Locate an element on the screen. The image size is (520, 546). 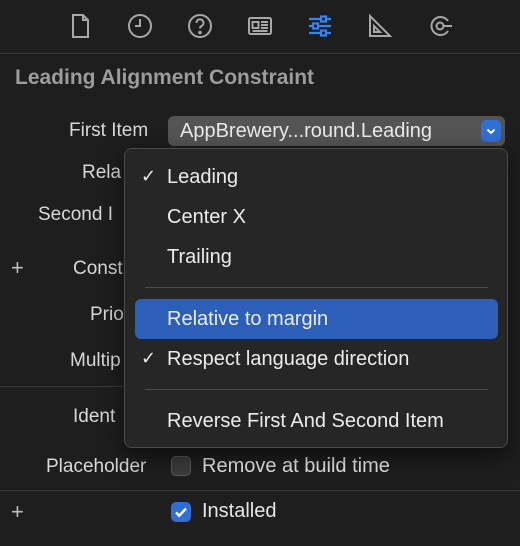
menu-item-reverse-first-and-second-item: Reverse First And Second Item is located at coordinates (316, 421).